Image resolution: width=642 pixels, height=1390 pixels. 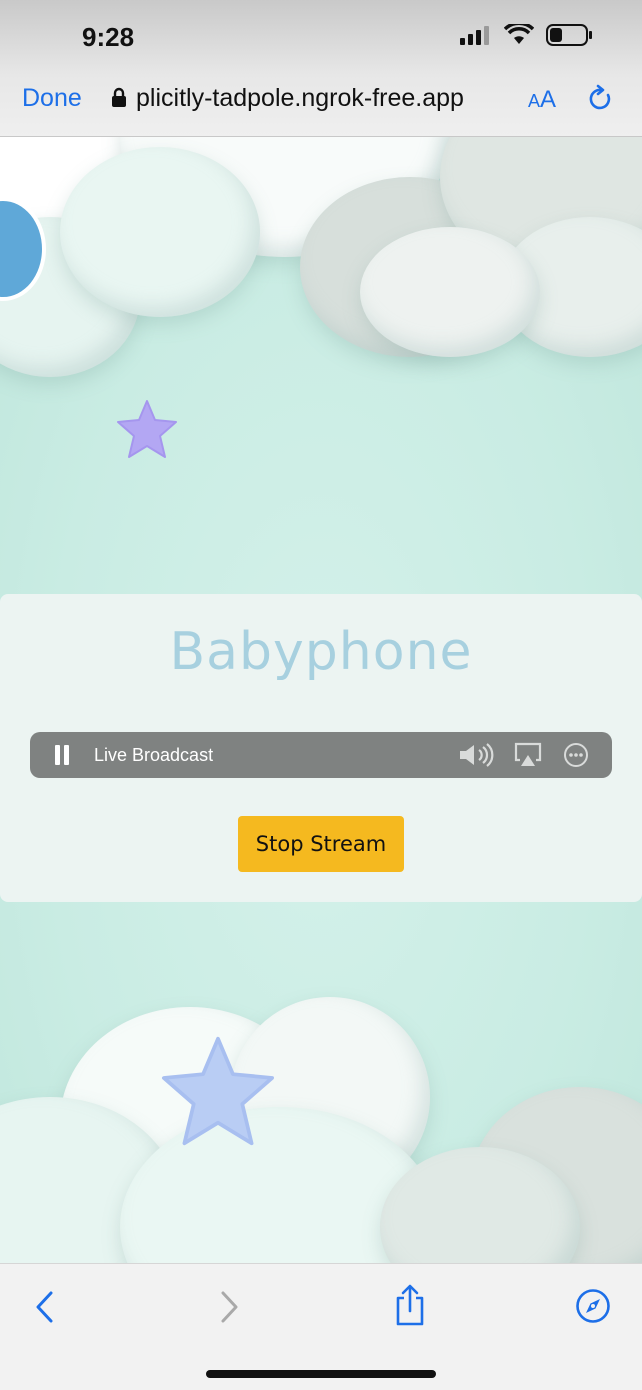 I want to click on status-icons, so click(x=527, y=35).